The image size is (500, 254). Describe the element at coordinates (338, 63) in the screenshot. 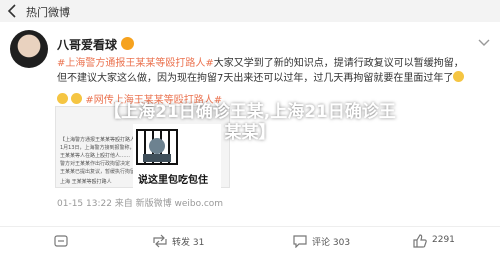

I see `post-text-line1: 大家又学到了新的知识点，提请行政复议可以暂缓拘留，` at that location.